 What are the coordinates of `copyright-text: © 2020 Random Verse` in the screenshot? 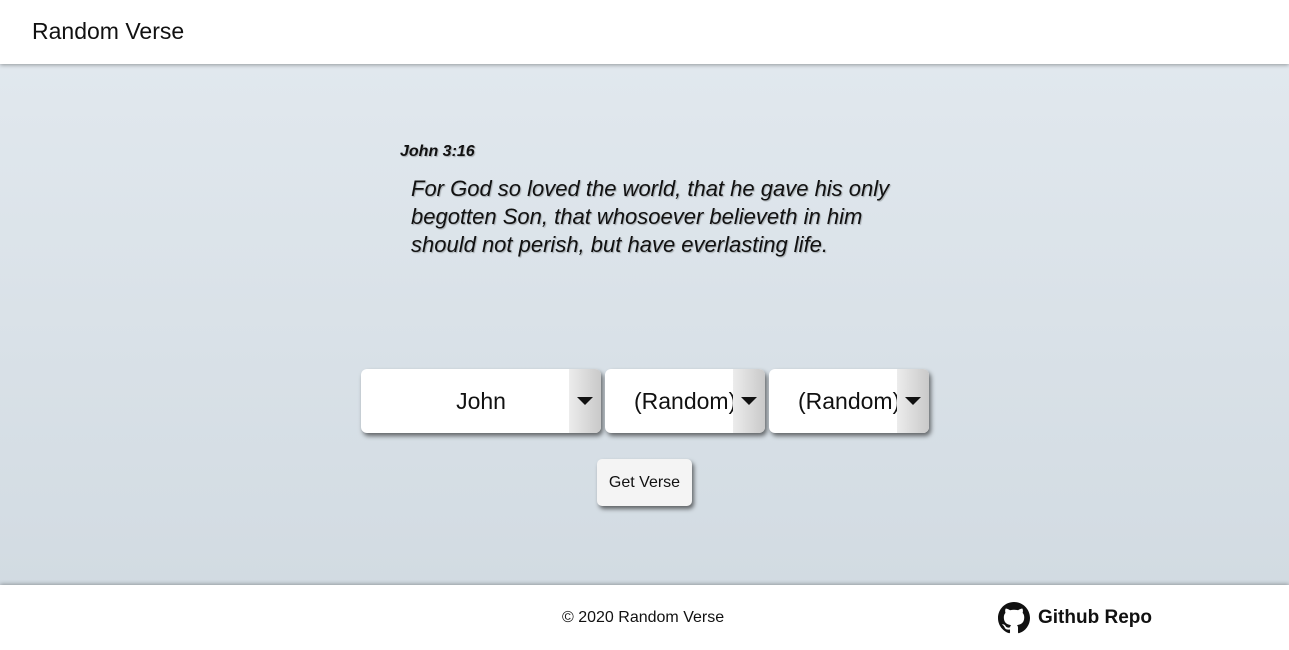 It's located at (643, 617).